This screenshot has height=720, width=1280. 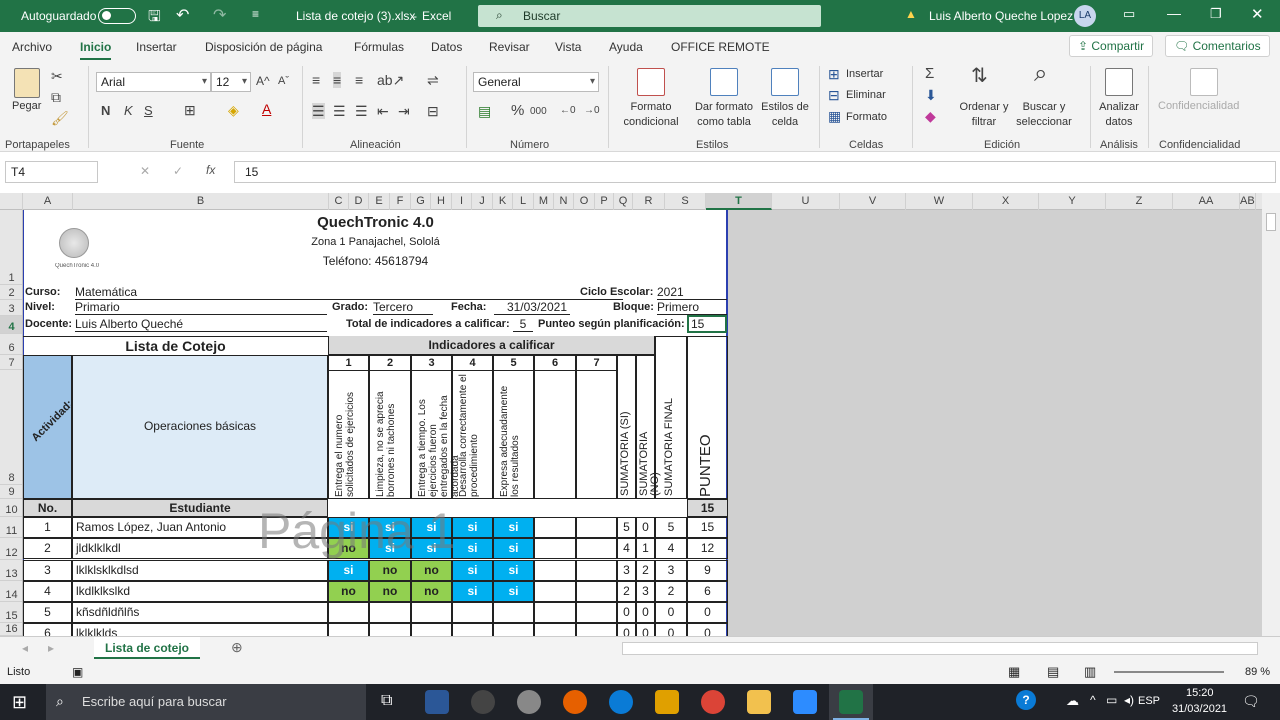 I want to click on wrap-text-icon: ⇌, so click(x=433, y=80).